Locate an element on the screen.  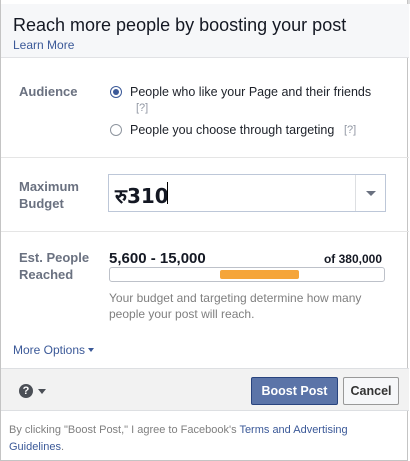
budget-input: रु310 is located at coordinates (247, 193).